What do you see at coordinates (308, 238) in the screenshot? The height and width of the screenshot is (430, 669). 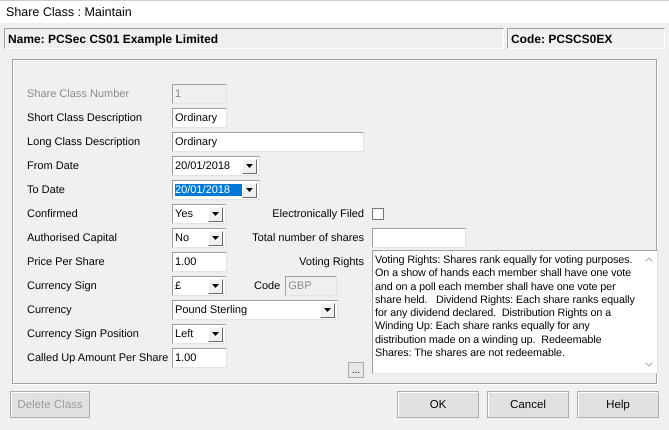 I see `field-label: Total number of shares` at bounding box center [308, 238].